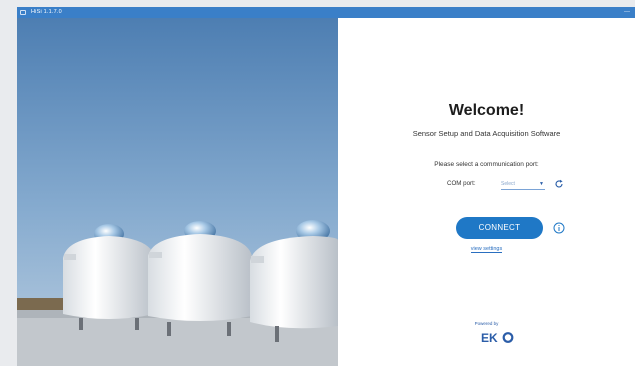  What do you see at coordinates (23, 12) in the screenshot?
I see `app-icon` at bounding box center [23, 12].